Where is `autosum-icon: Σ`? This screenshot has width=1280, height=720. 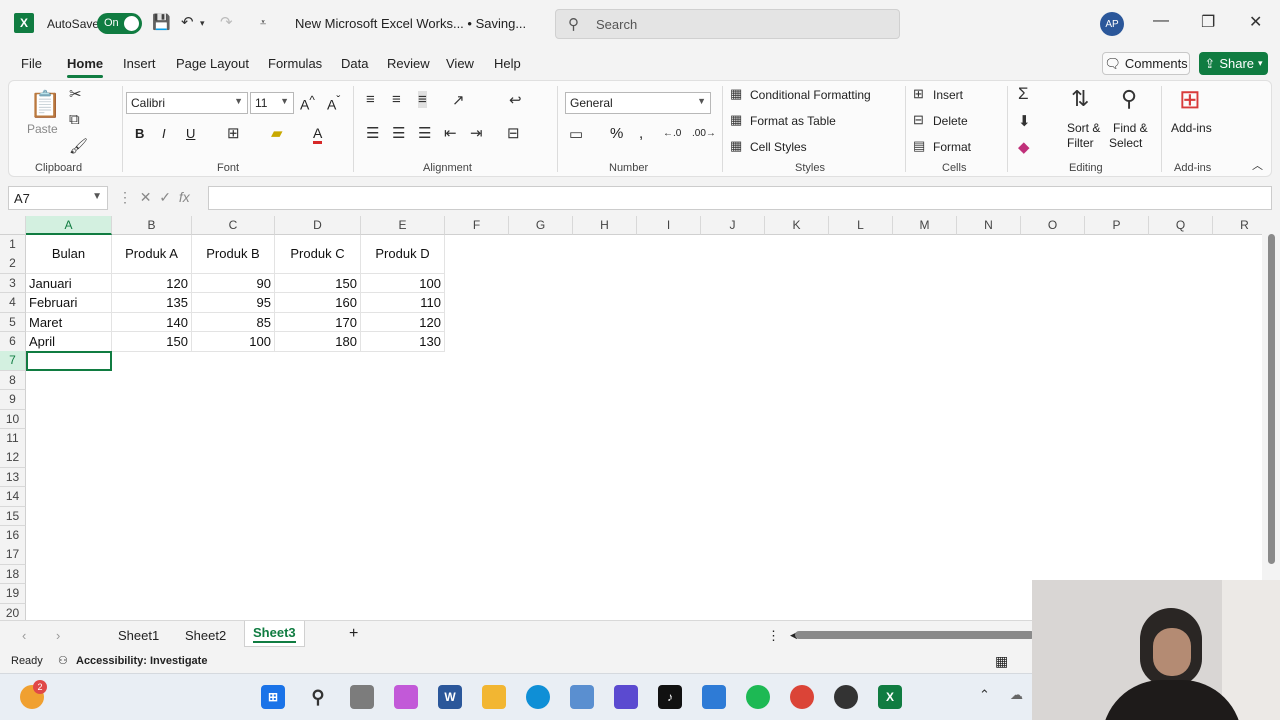
autosum-icon: Σ is located at coordinates (1023, 94).